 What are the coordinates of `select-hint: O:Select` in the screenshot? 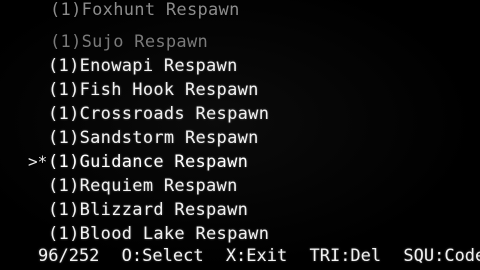 It's located at (162, 256).